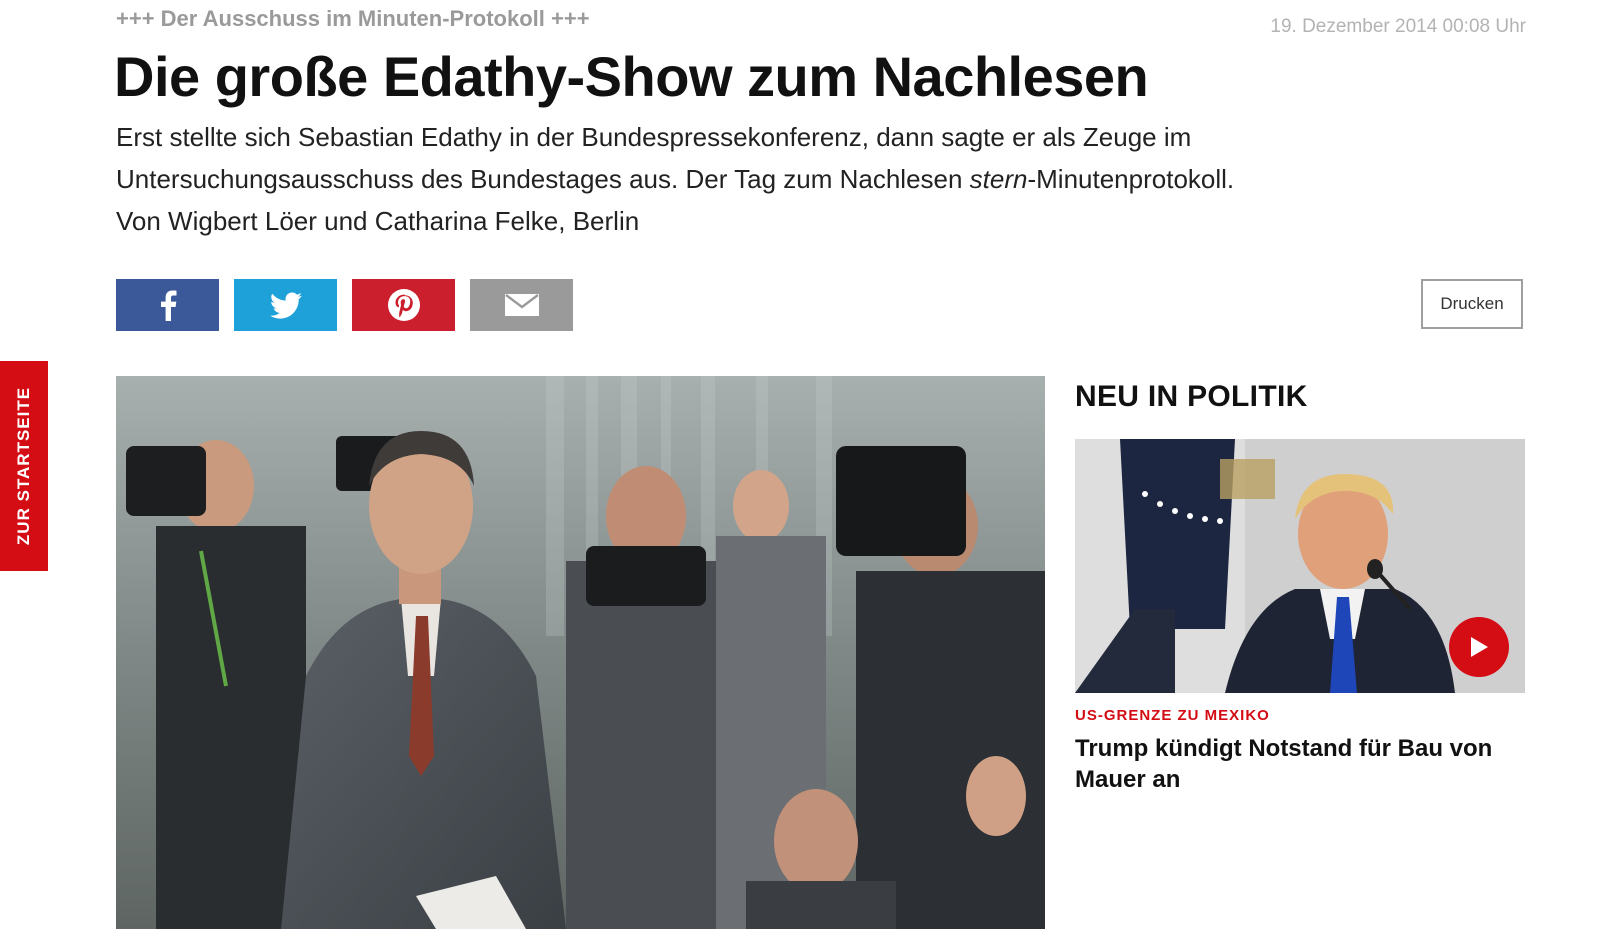  What do you see at coordinates (1472, 304) in the screenshot?
I see `print-button: Drucken` at bounding box center [1472, 304].